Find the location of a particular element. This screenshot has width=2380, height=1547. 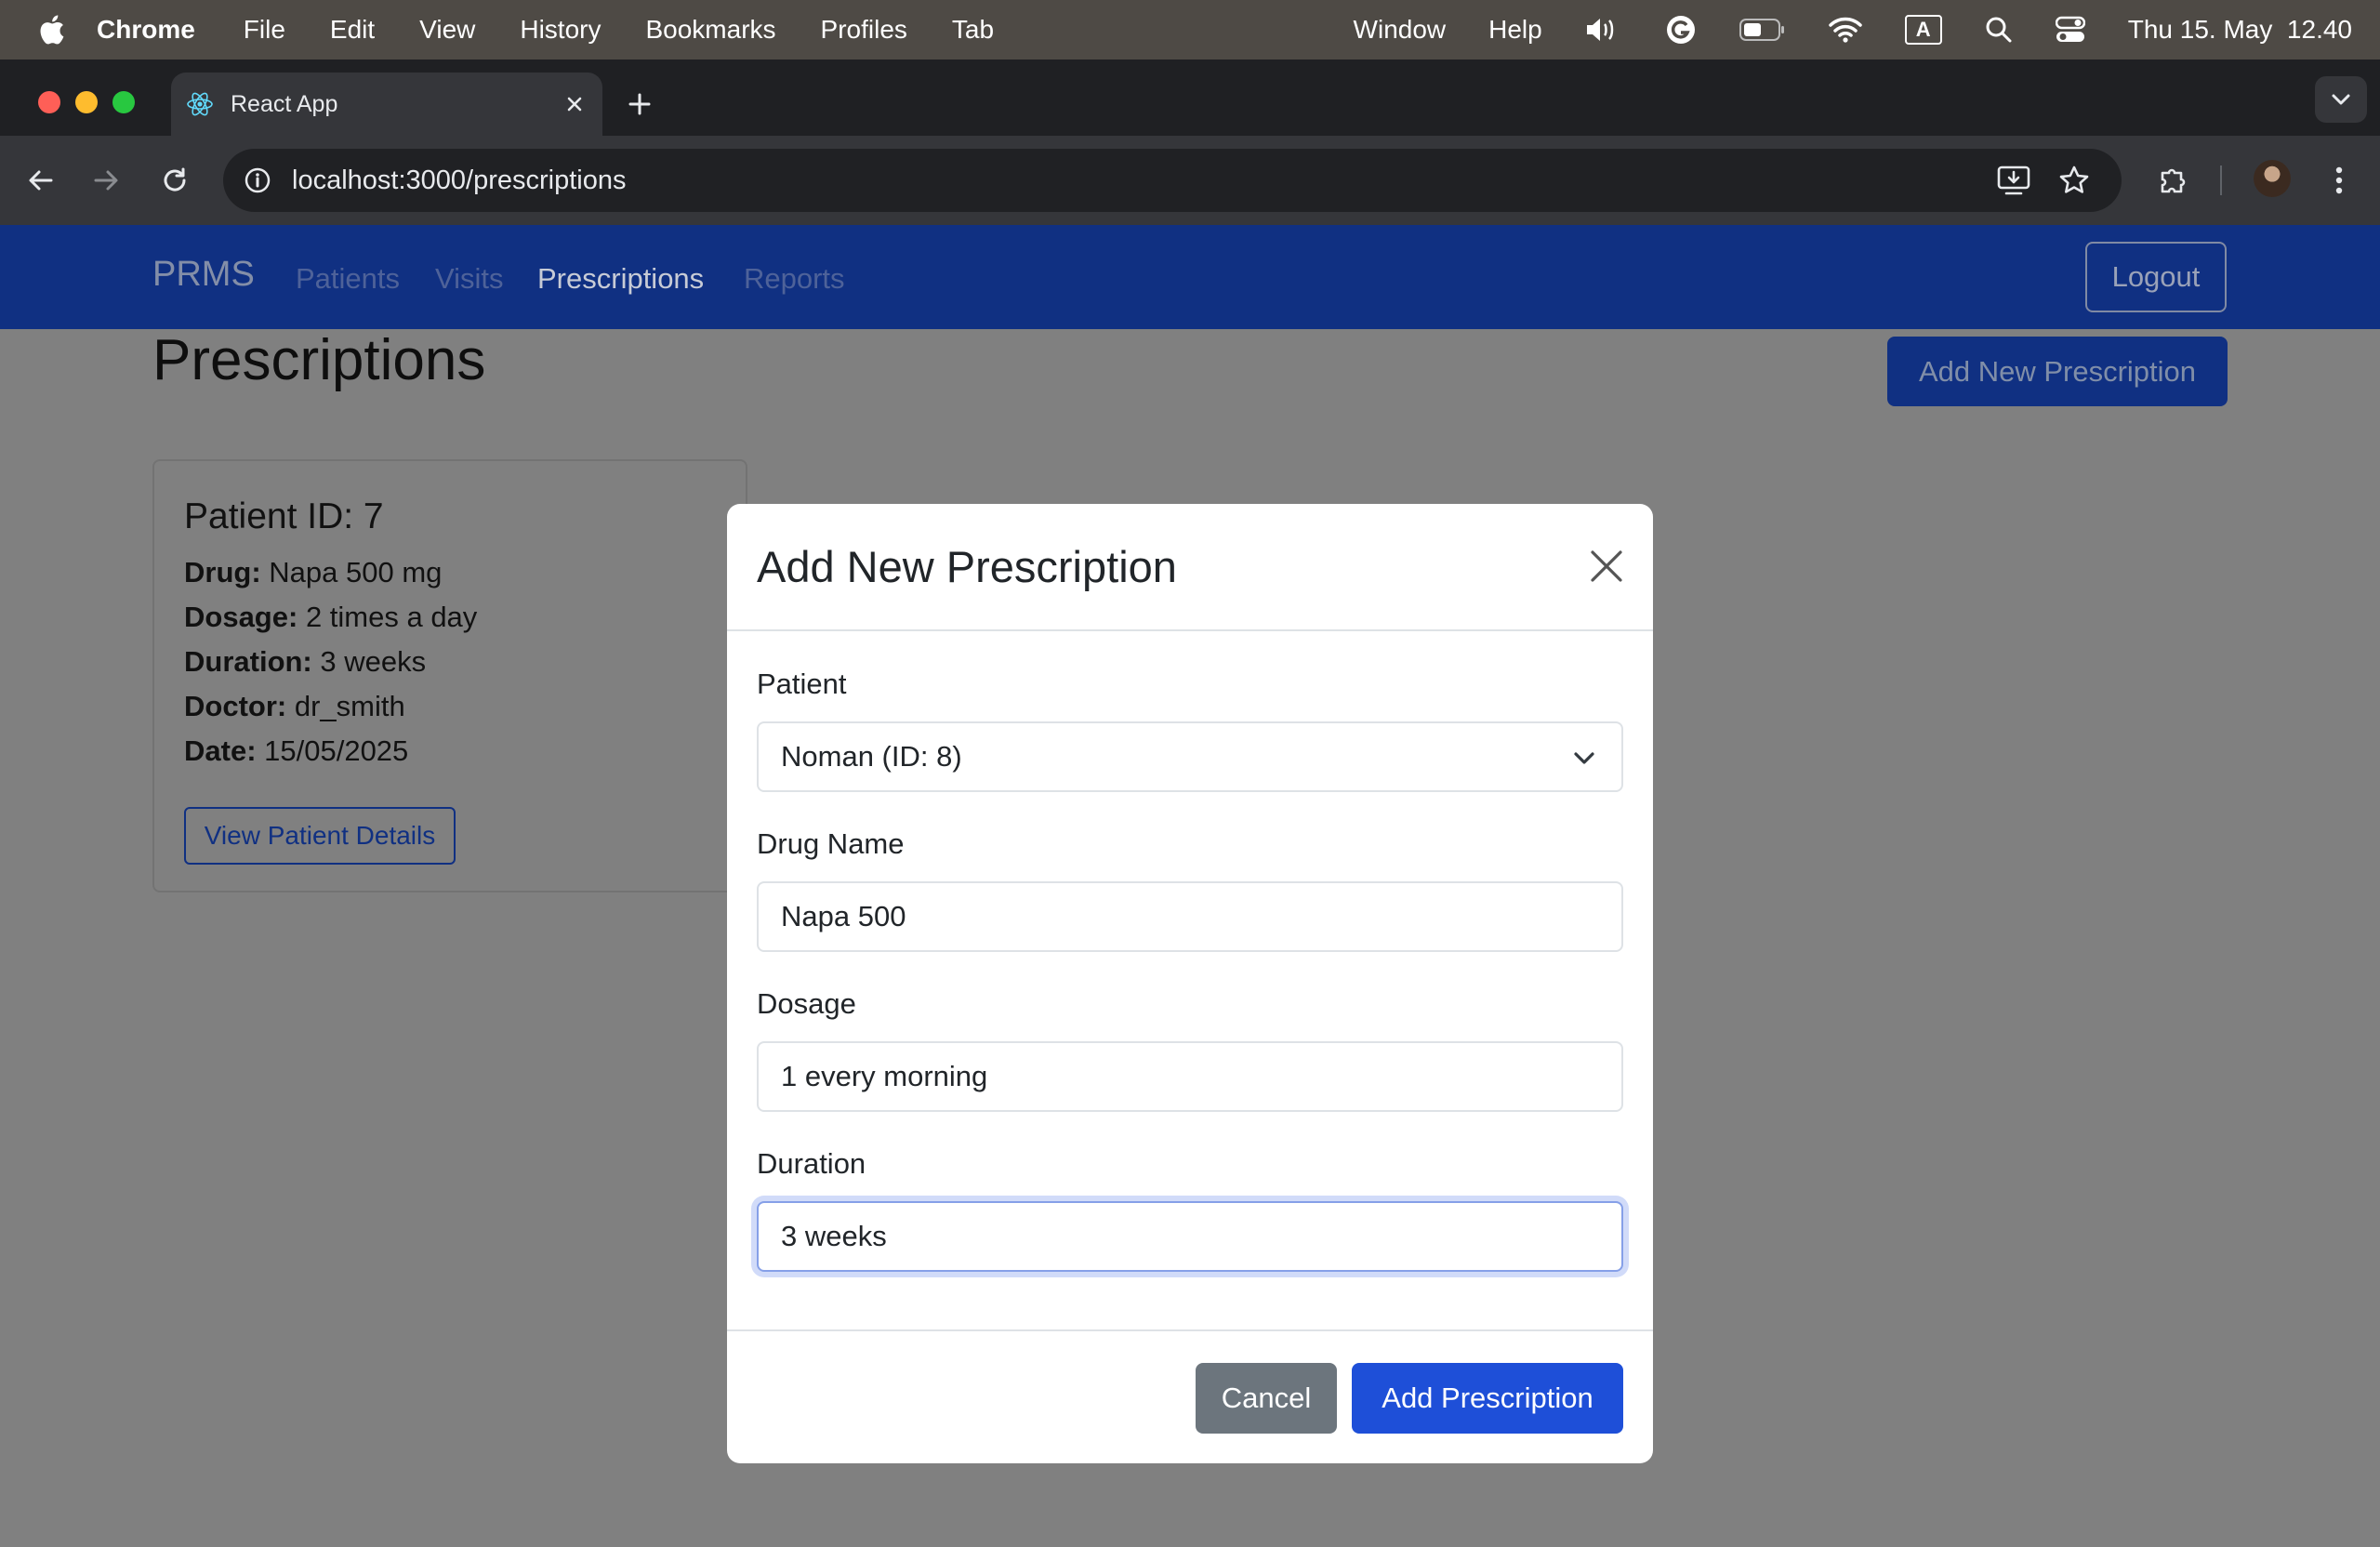

toolbar-divider is located at coordinates (2221, 180).